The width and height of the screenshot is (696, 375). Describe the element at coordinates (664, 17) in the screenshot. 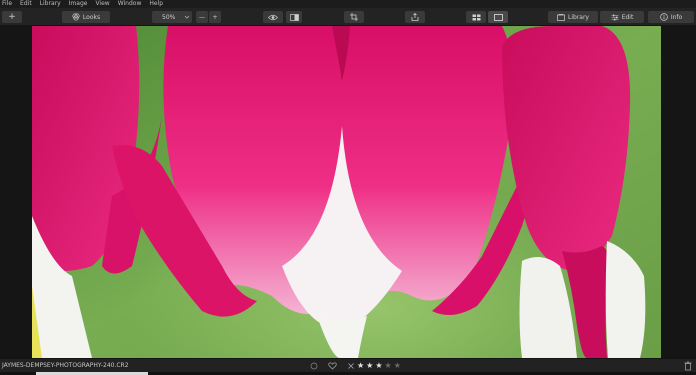

I see `info-icon` at that location.